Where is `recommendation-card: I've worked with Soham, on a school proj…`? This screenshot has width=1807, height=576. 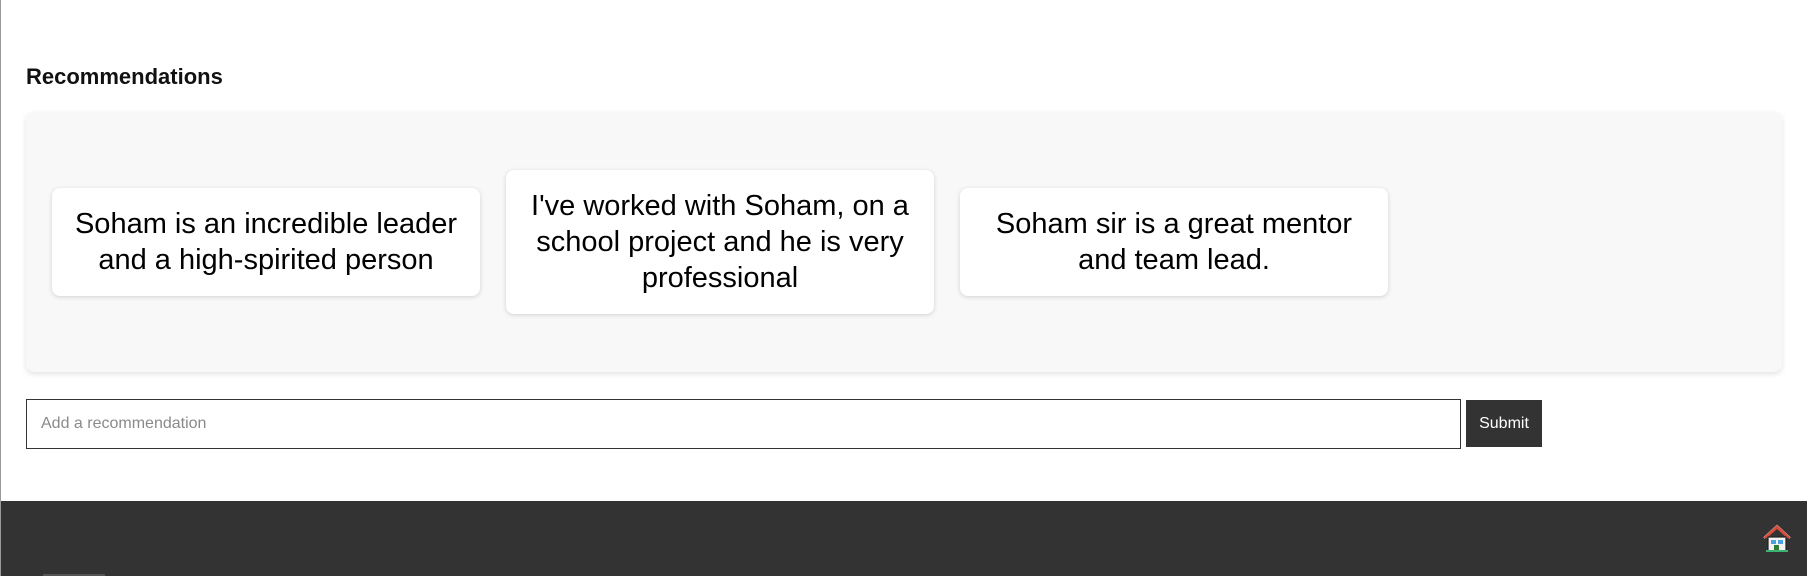 recommendation-card: I've worked with Soham, on a school proj… is located at coordinates (720, 242).